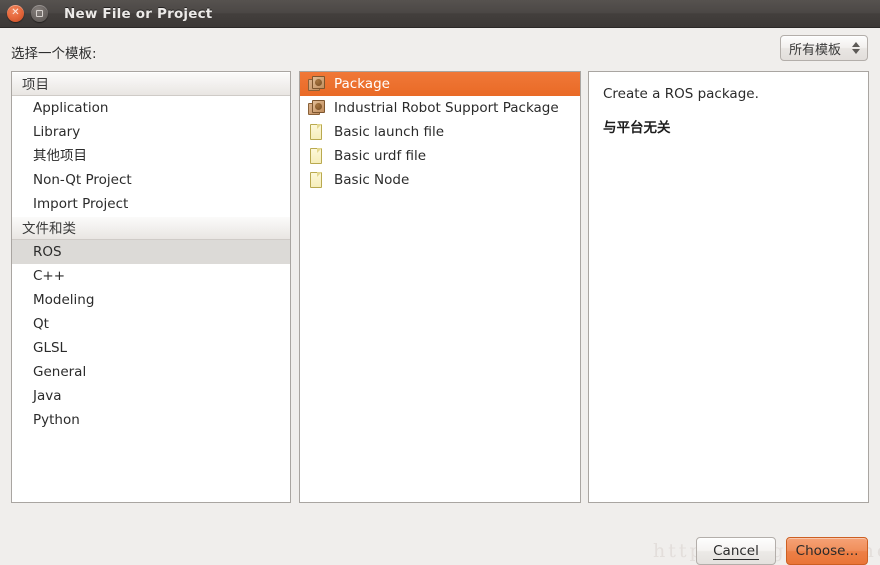 The width and height of the screenshot is (880, 565). Describe the element at coordinates (446, 108) in the screenshot. I see `template-item-label: Industrial Robot Support Package` at that location.